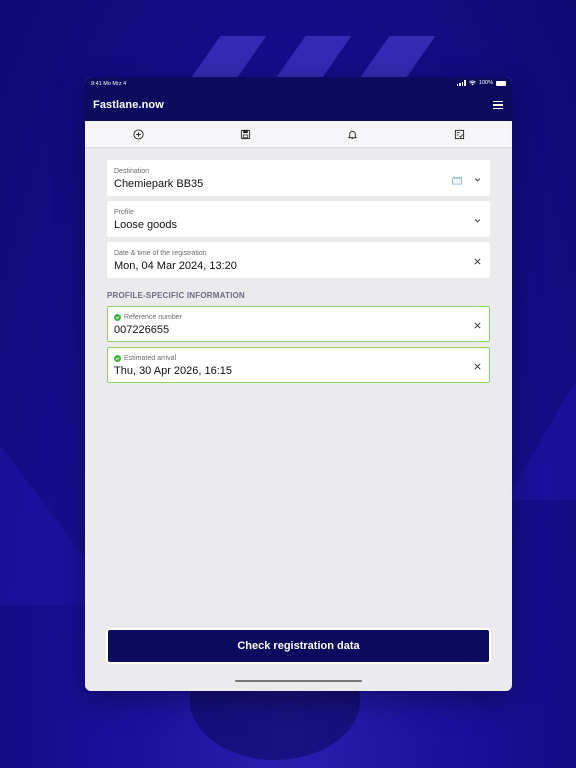 This screenshot has width=576, height=768. I want to click on destination-label: Destination, so click(132, 171).